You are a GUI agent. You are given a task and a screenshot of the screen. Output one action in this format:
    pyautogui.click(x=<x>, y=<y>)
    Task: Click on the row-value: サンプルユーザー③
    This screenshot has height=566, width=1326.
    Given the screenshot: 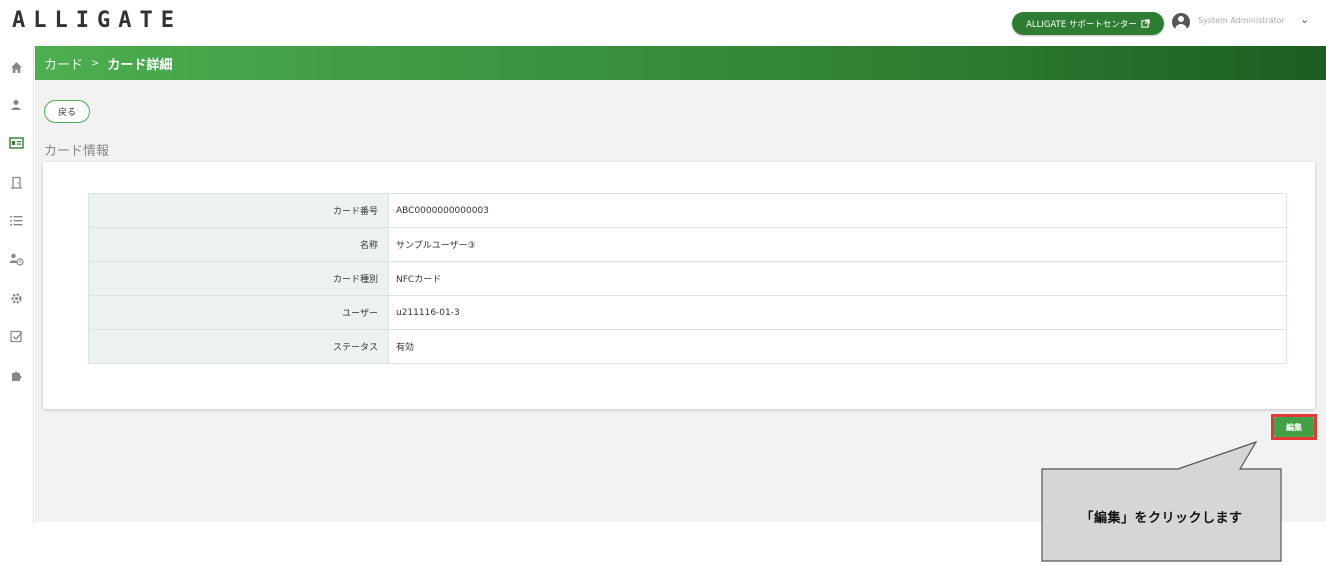 What is the action you would take?
    pyautogui.click(x=837, y=244)
    